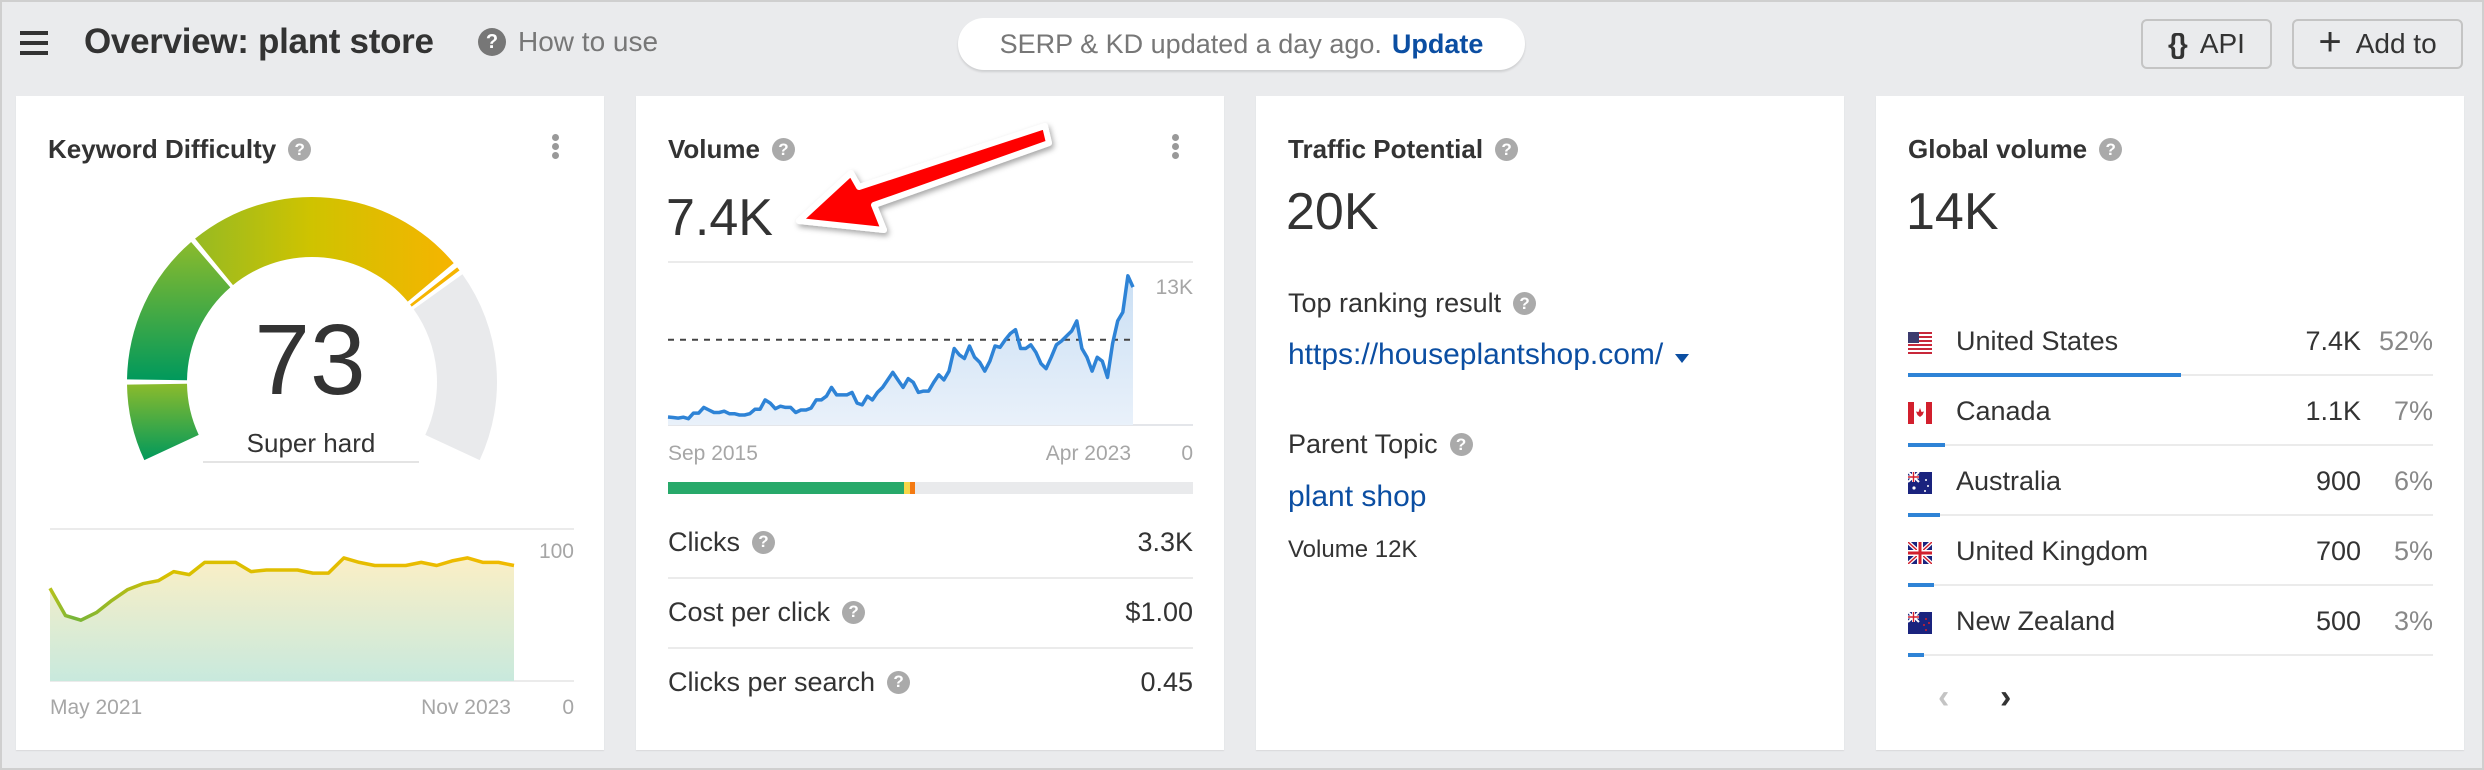 Image resolution: width=2484 pixels, height=770 pixels. Describe the element at coordinates (912, 488) in the screenshot. I see `other-clicks-segment` at that location.